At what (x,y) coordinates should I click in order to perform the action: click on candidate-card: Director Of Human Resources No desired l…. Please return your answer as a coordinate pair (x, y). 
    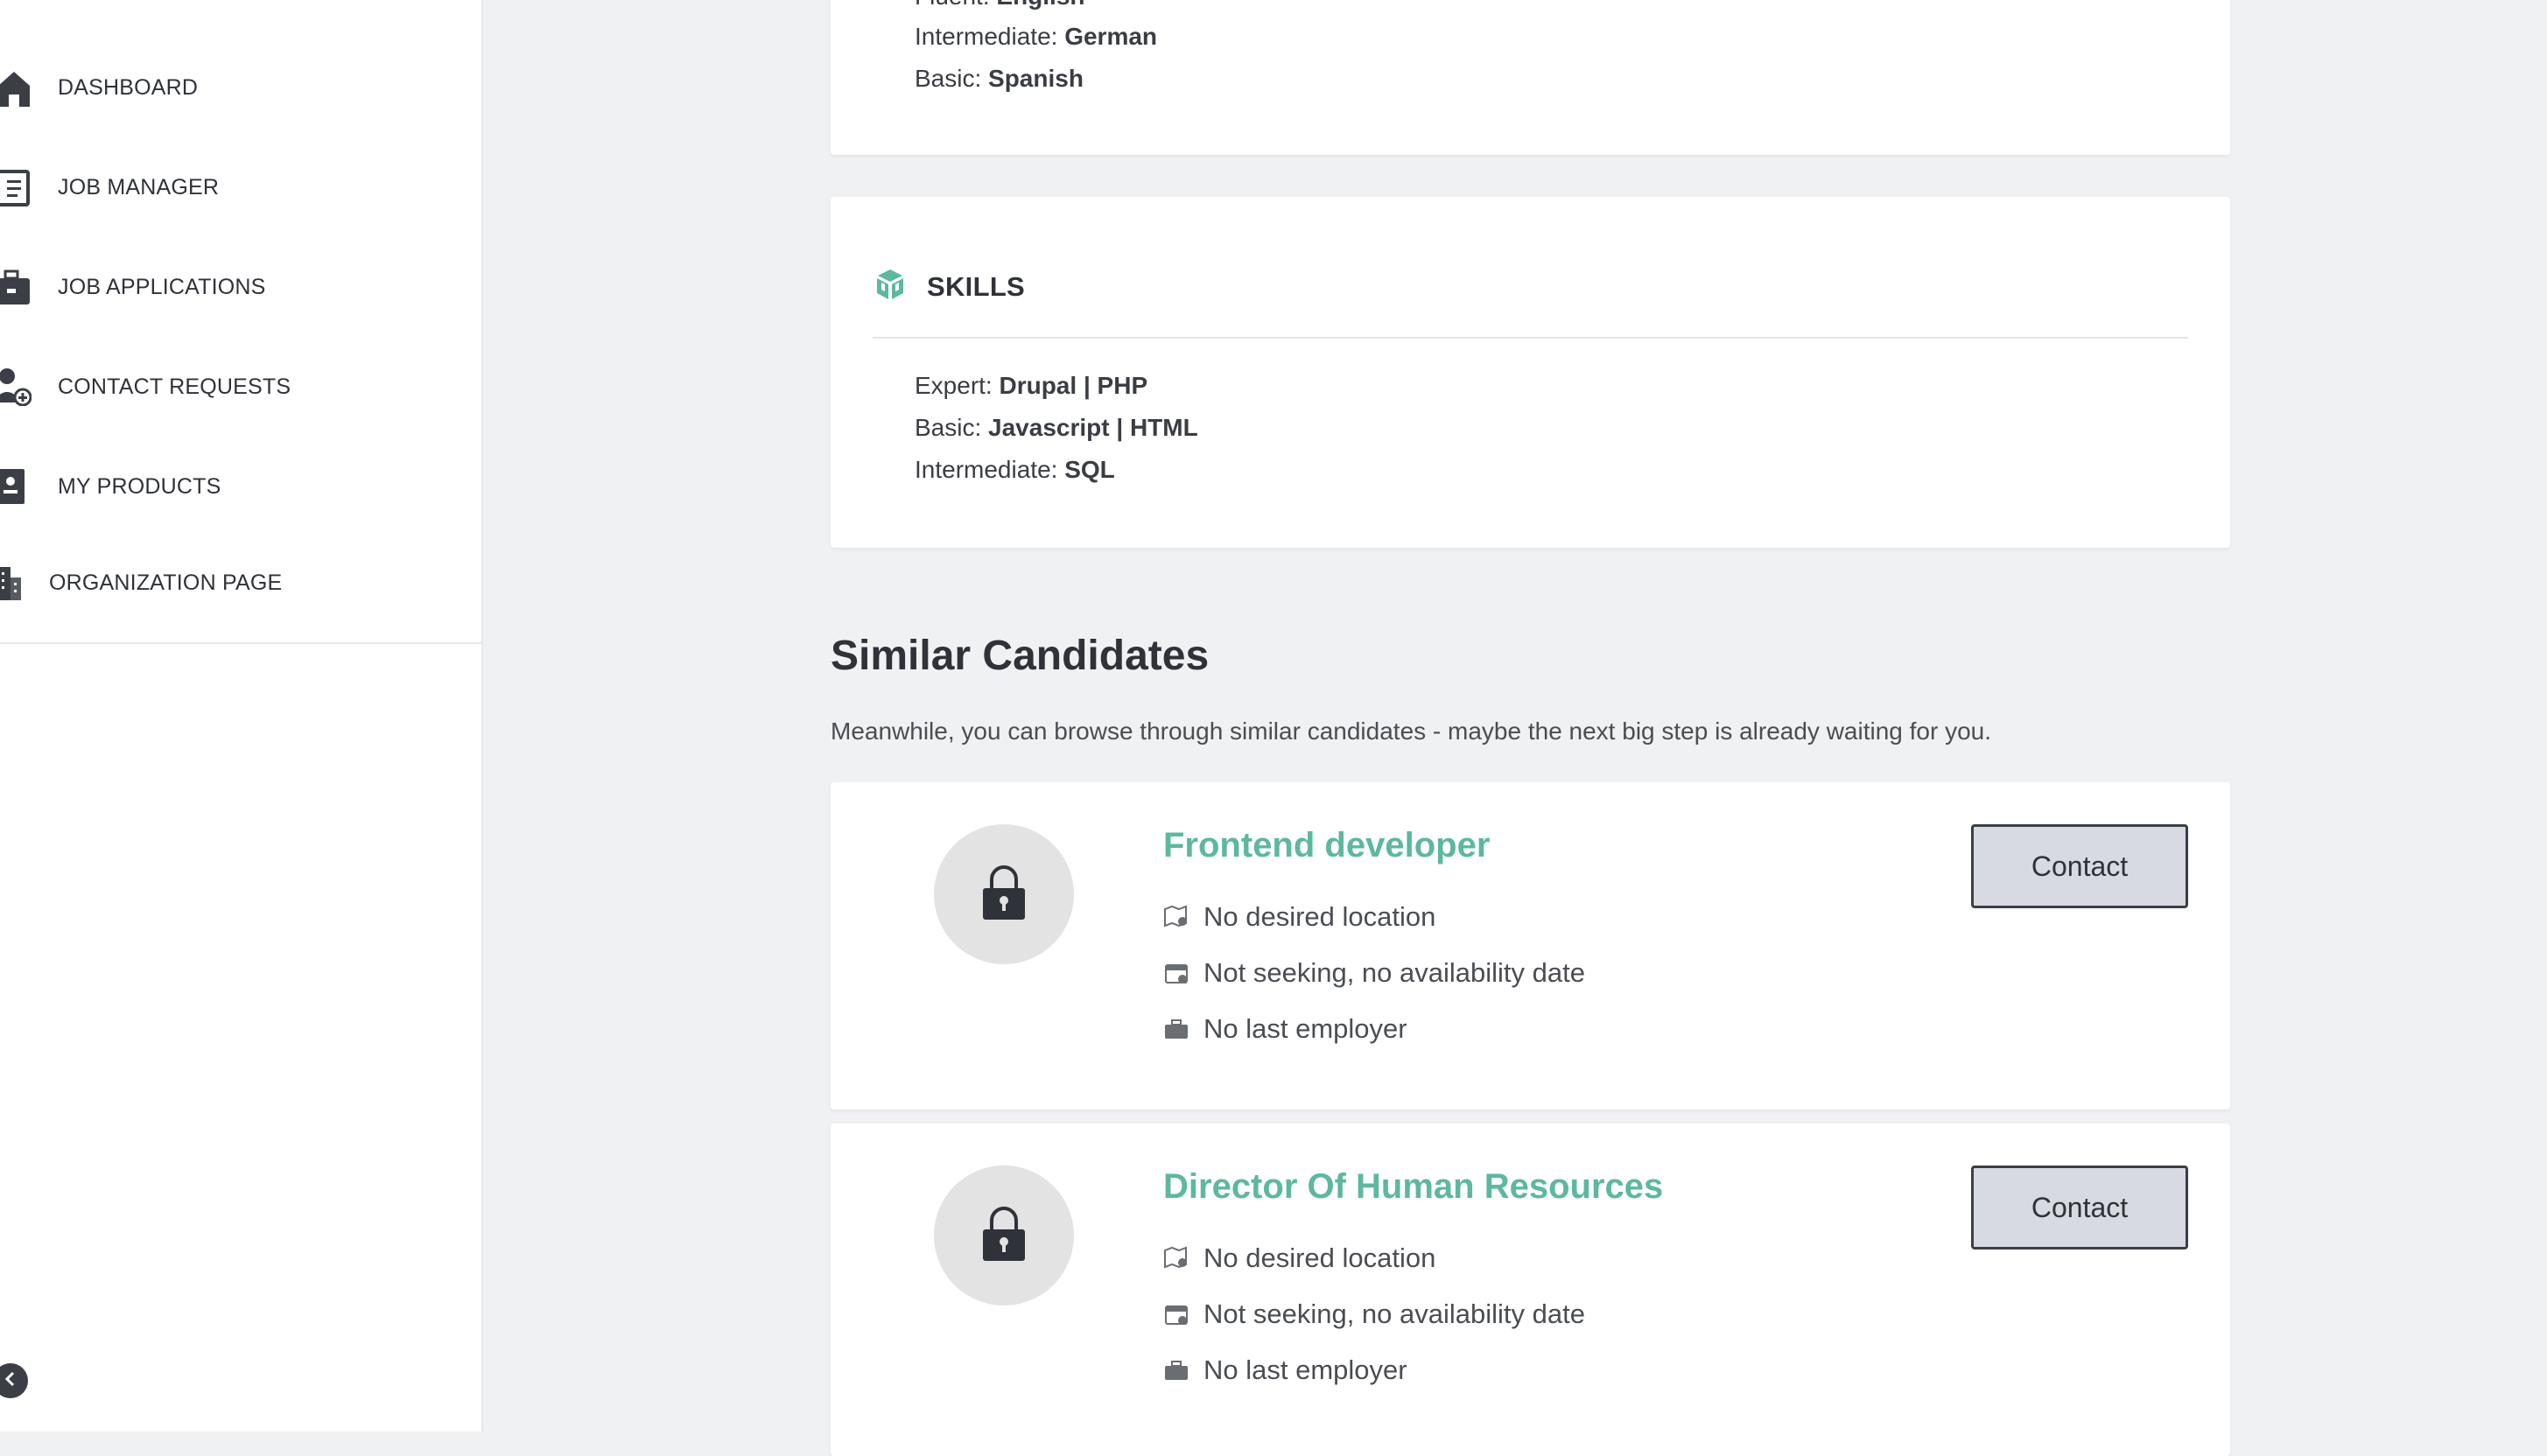
    Looking at the image, I should click on (1530, 1290).